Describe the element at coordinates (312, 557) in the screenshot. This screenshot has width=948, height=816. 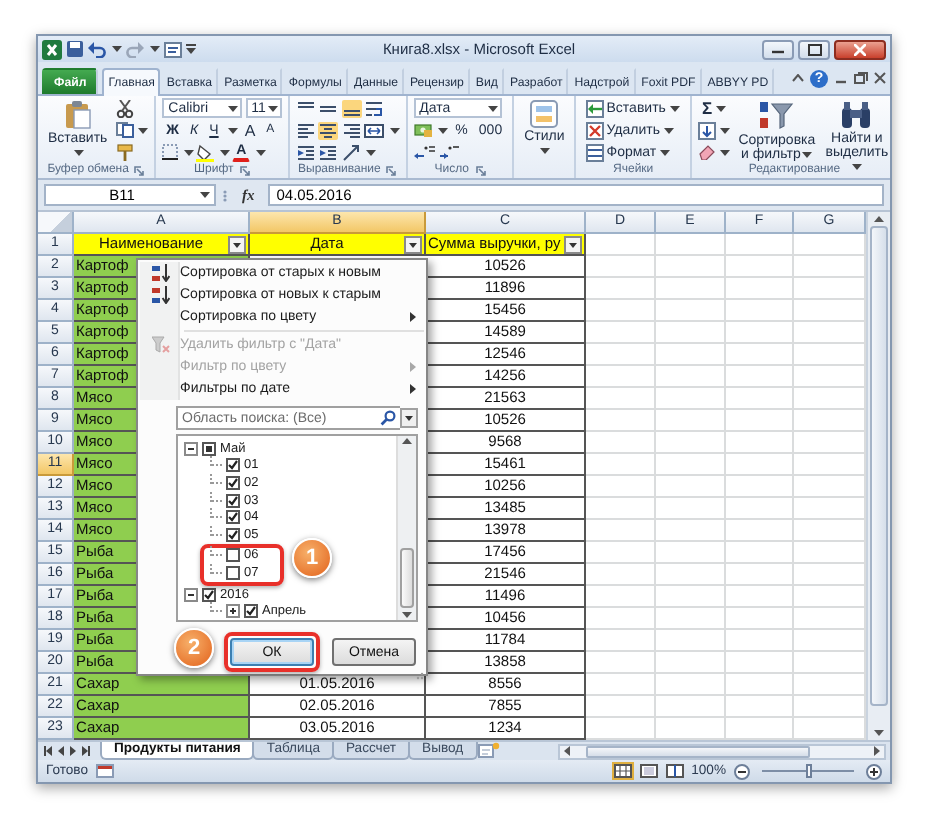
I see `callout-badge: 1` at that location.